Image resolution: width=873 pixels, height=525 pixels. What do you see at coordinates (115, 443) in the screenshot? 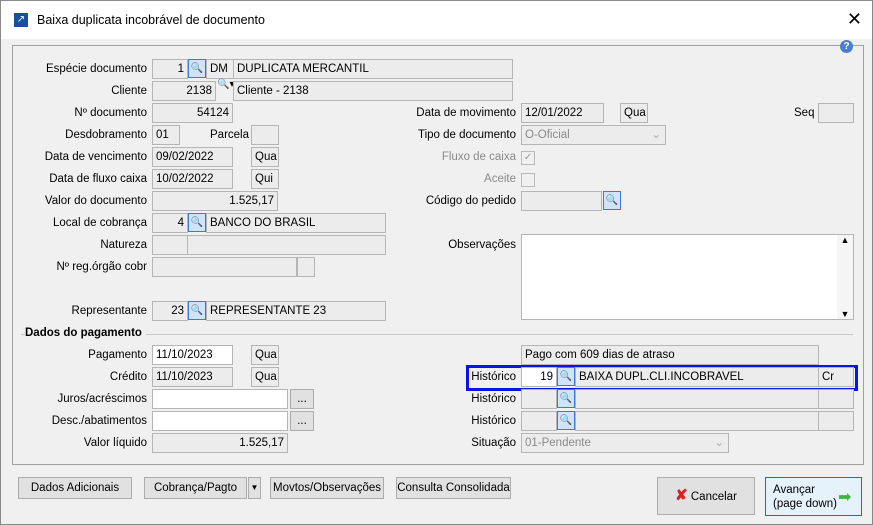
I see `liquido-label: Valor líquido` at bounding box center [115, 443].